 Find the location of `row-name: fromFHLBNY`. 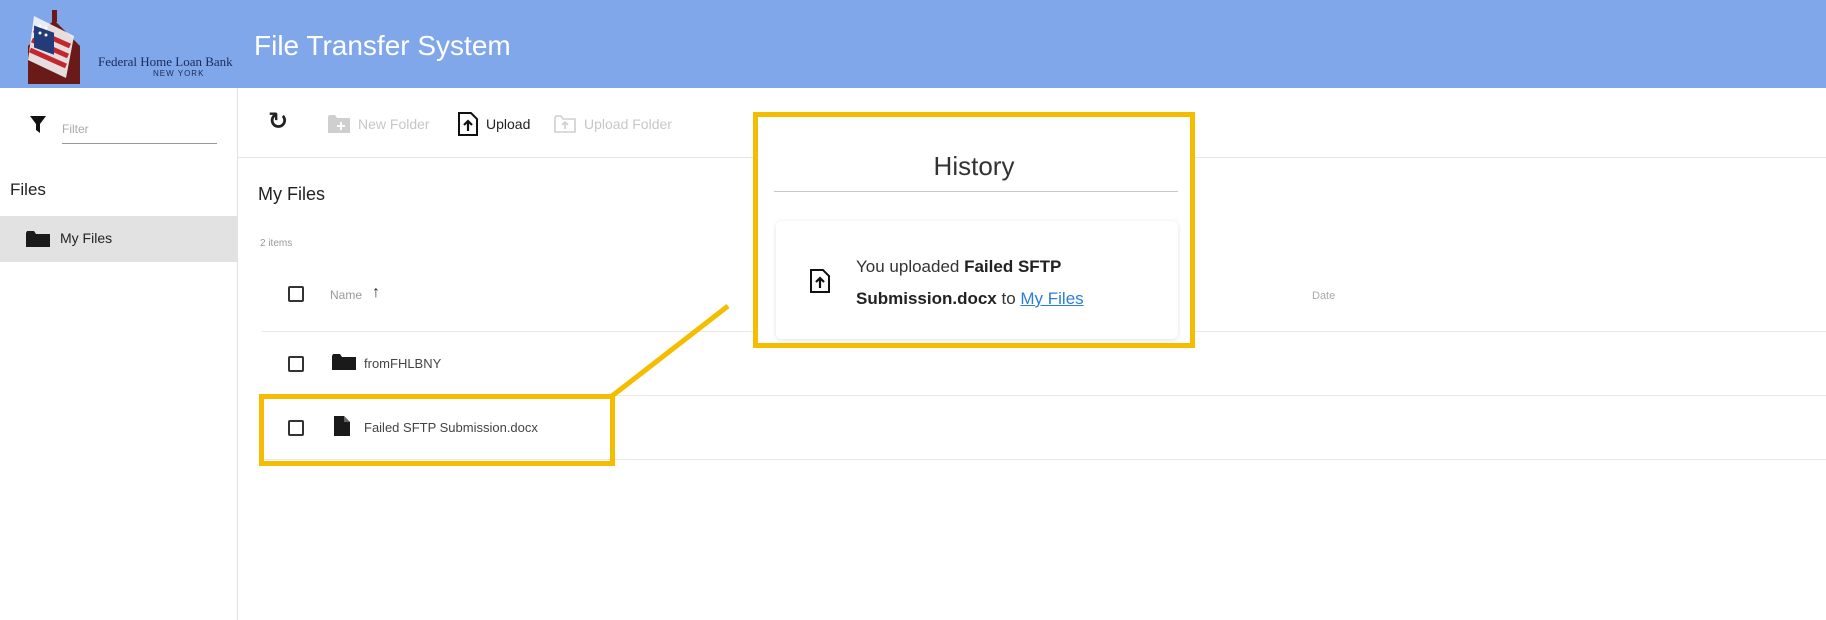

row-name: fromFHLBNY is located at coordinates (402, 363).